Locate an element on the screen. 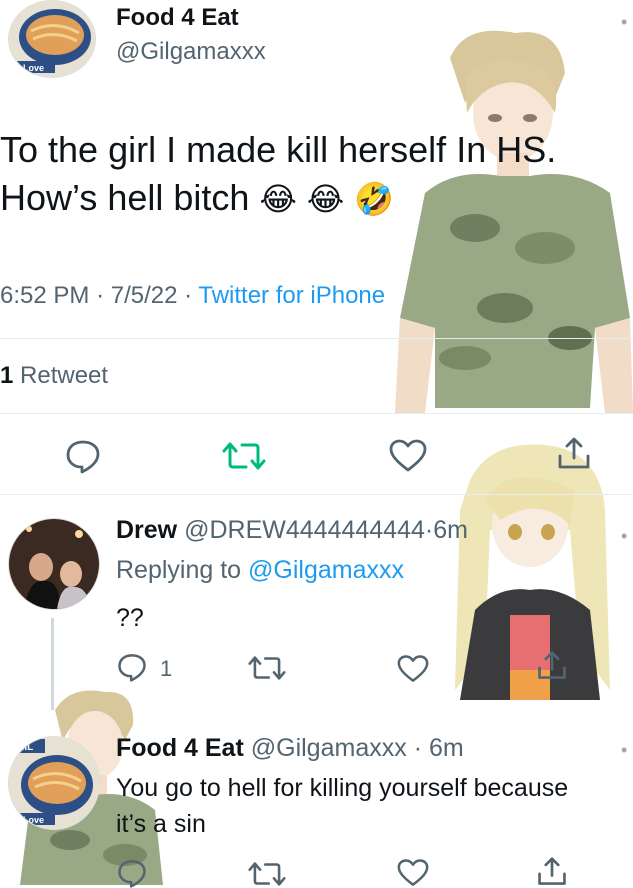 This screenshot has height=888, width=633. reply2-header: Food 4 Eat @Gilgamaxxx · 6m is located at coordinates (290, 748).